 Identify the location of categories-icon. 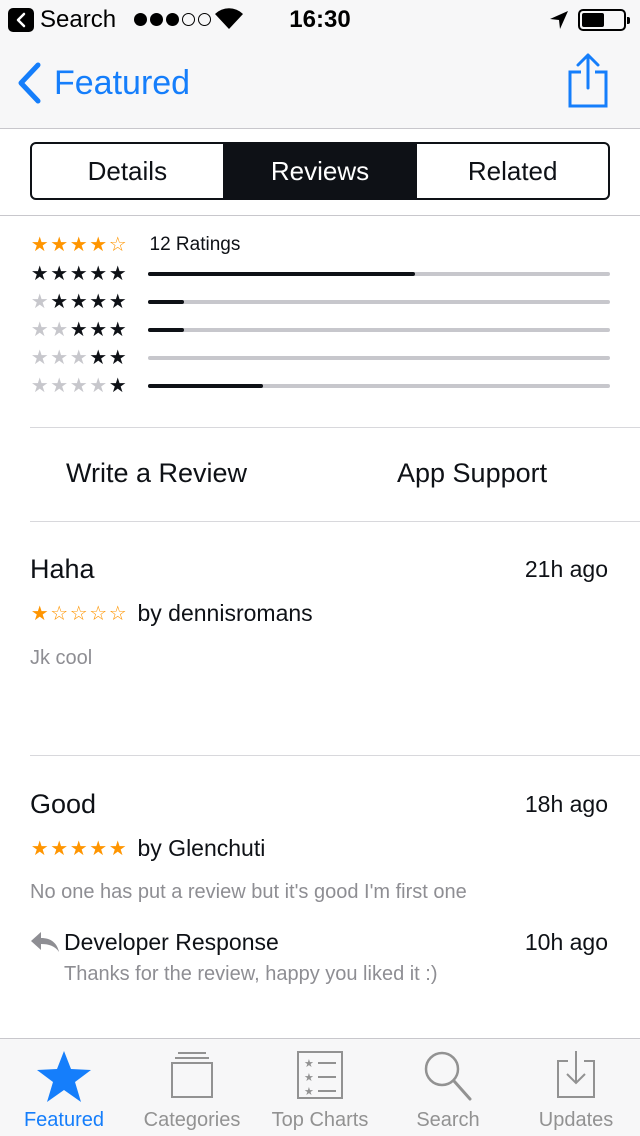
(192, 1075).